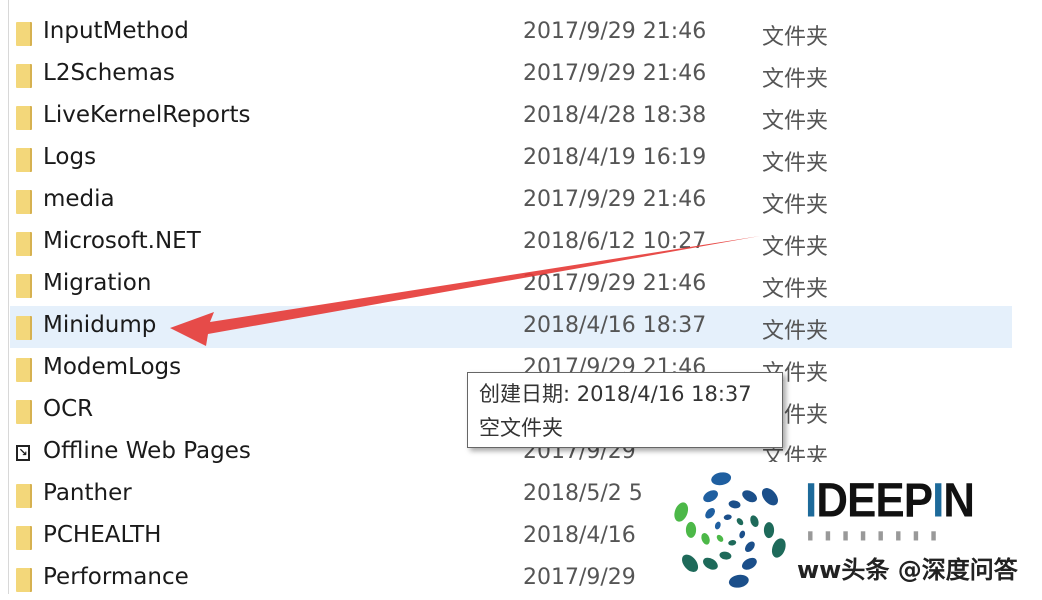 The image size is (1042, 600). I want to click on watermark-logo: IDEEPIN ▮▮▮▮▮▮▮▮ ww头条 @深度问答, so click(853, 528).